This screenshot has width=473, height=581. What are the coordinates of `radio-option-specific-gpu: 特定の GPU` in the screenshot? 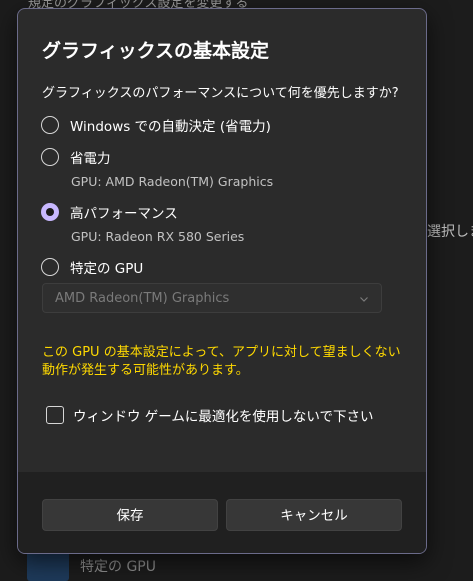 It's located at (92, 267).